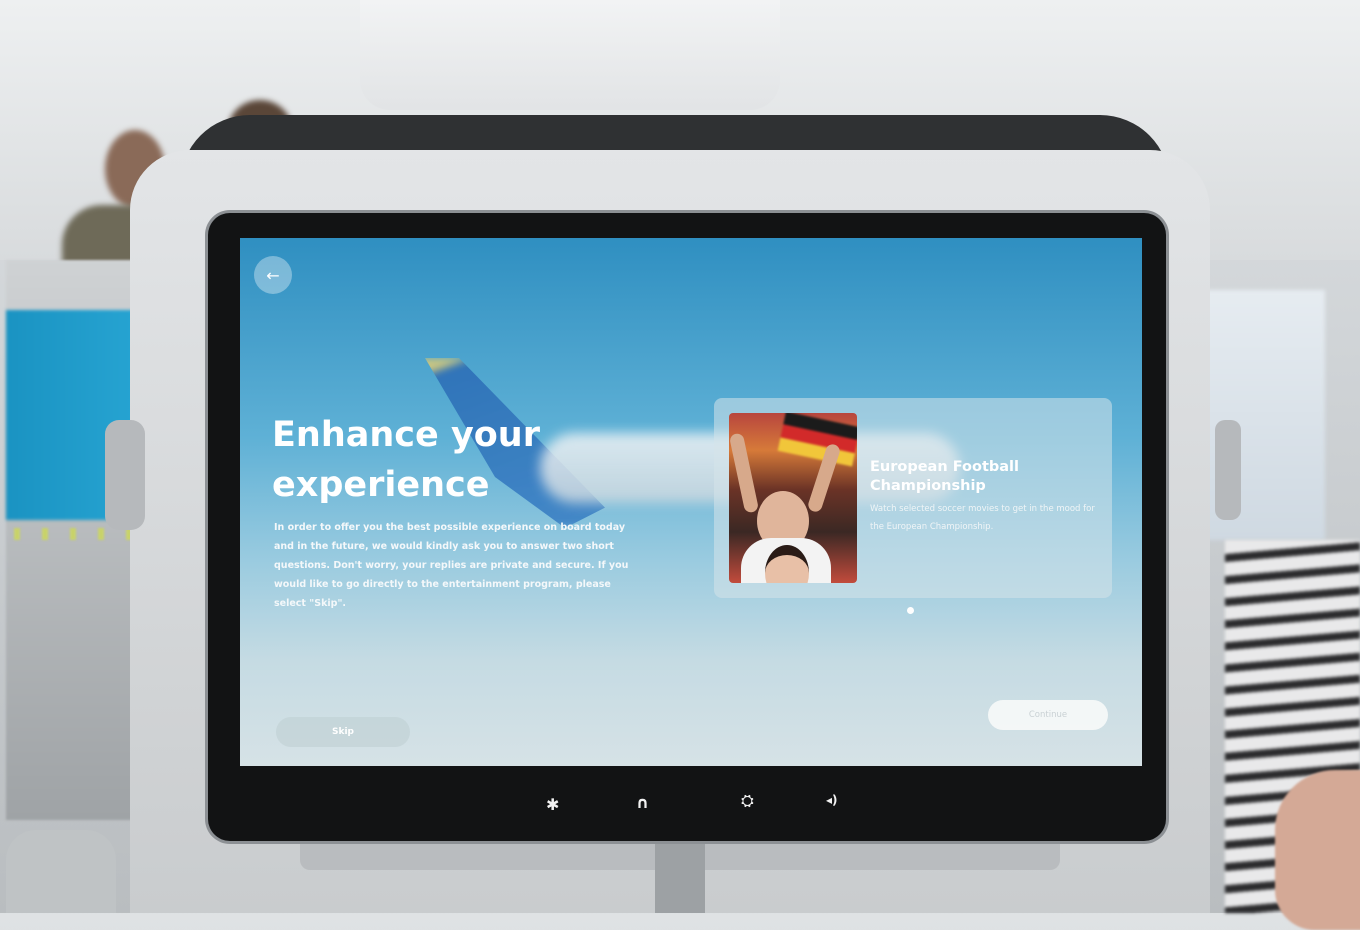 The width and height of the screenshot is (1360, 930). What do you see at coordinates (817, 440) in the screenshot?
I see `flag-shape` at bounding box center [817, 440].